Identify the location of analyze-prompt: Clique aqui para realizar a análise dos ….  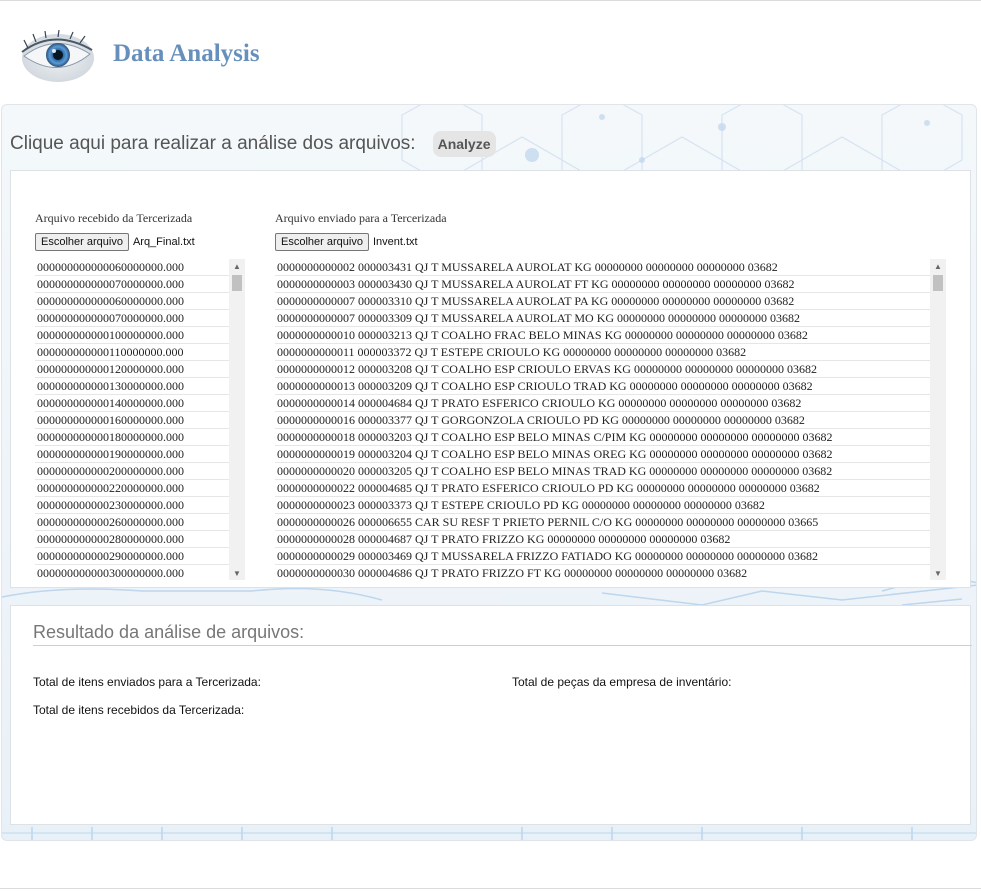
(213, 143).